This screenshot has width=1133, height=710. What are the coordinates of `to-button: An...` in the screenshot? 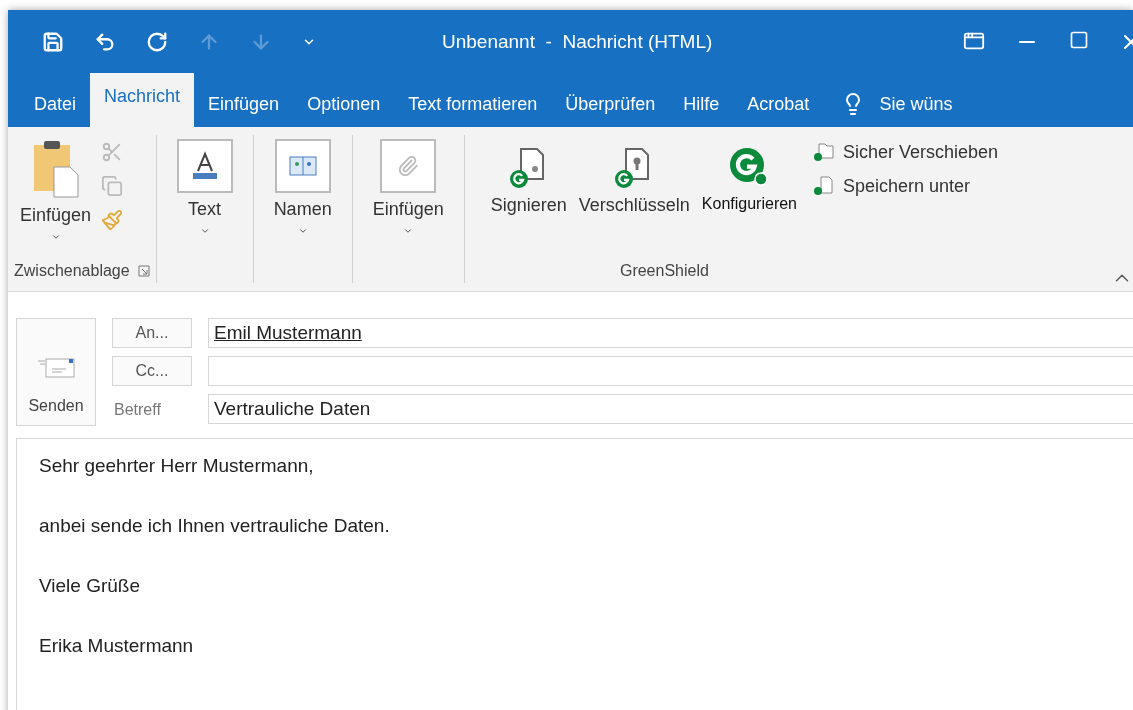 It's located at (152, 333).